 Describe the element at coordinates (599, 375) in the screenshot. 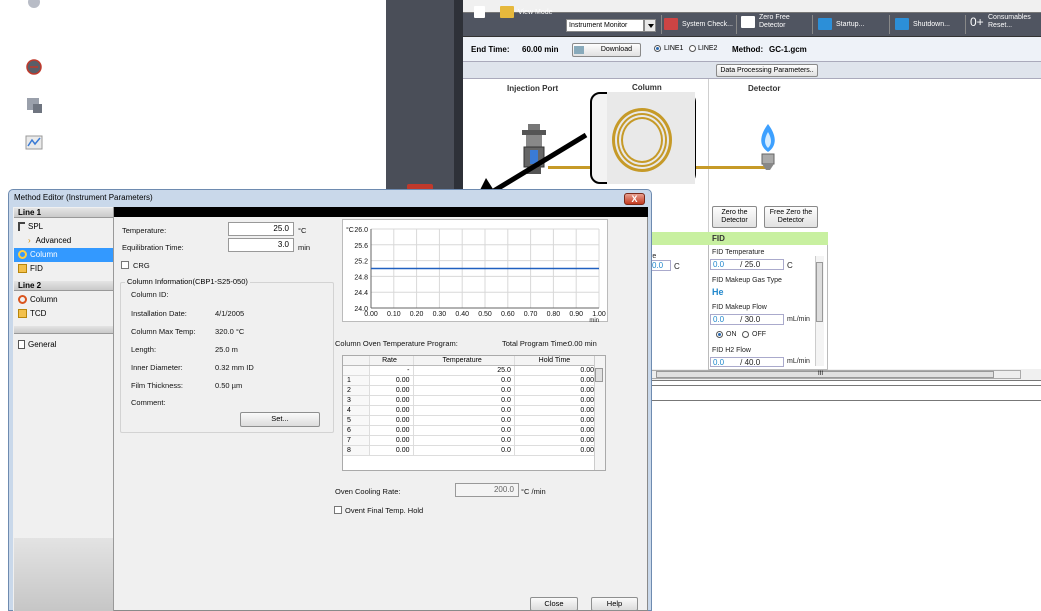

I see `table-scroll-thumb` at that location.